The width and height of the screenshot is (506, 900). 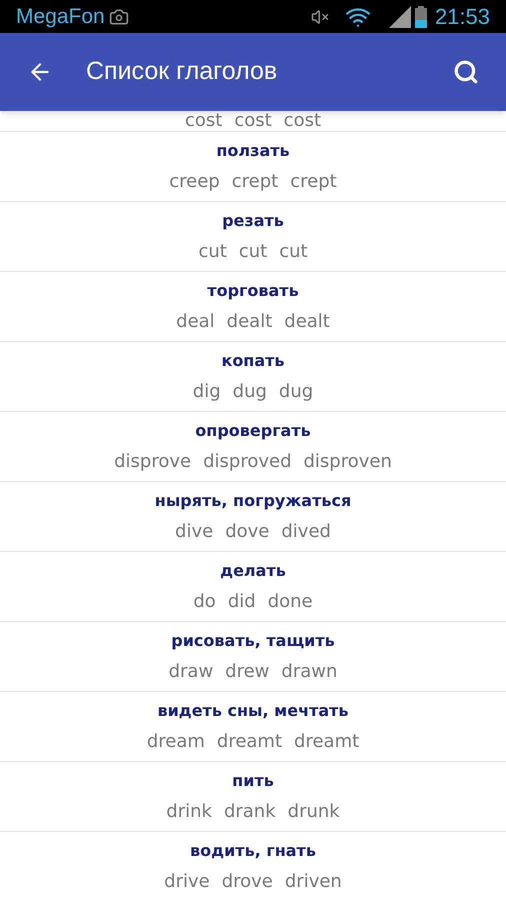 What do you see at coordinates (253, 500) in the screenshot?
I see `verb-translation: нырять, погружаться` at bounding box center [253, 500].